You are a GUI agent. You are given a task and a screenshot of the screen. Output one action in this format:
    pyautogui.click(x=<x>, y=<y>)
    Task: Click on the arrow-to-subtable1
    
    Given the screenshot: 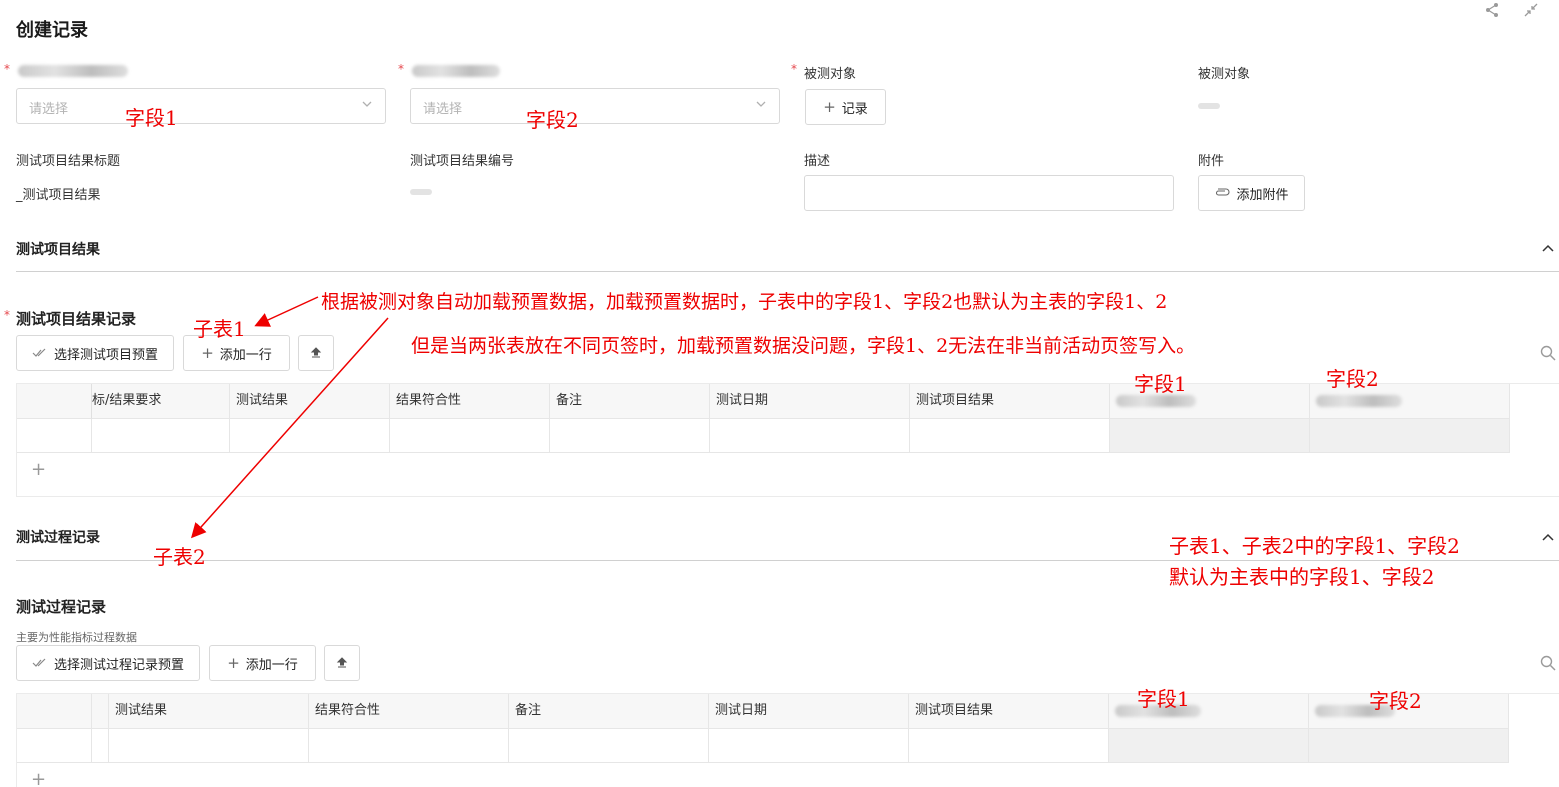 What is the action you would take?
    pyautogui.click(x=286, y=311)
    